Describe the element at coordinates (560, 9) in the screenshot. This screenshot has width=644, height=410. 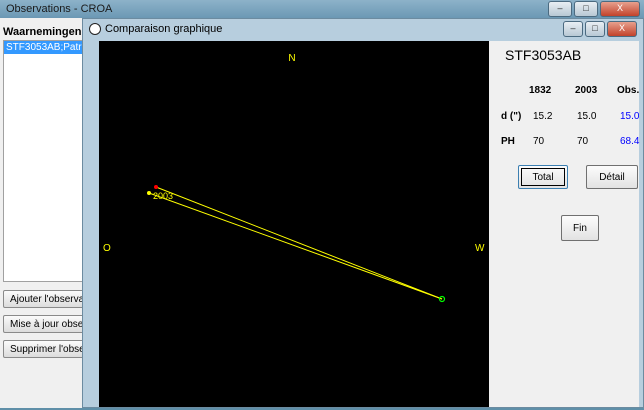
I see `minimize-button: –` at that location.